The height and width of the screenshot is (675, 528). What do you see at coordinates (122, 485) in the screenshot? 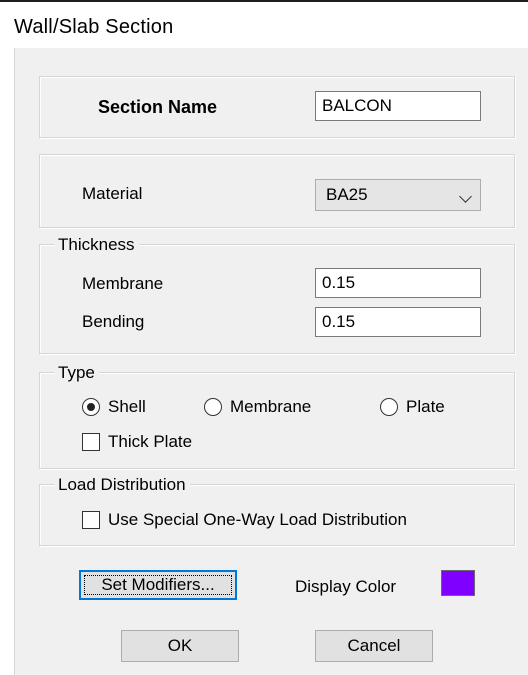
I see `load-distribution-group-title: Load Distribution` at bounding box center [122, 485].